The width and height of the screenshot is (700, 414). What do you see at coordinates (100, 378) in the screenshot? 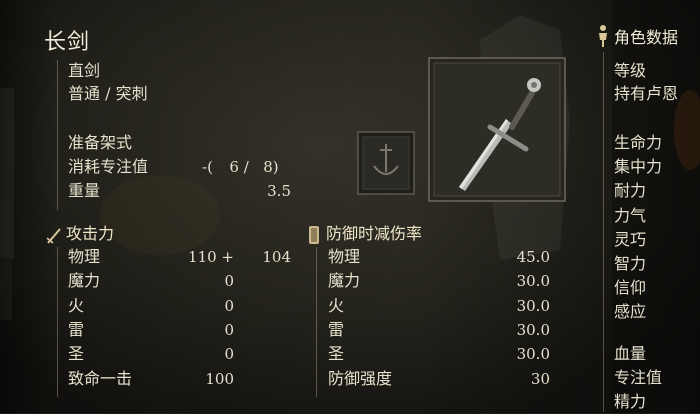
I see `attack-stat-label: 致命一击` at bounding box center [100, 378].